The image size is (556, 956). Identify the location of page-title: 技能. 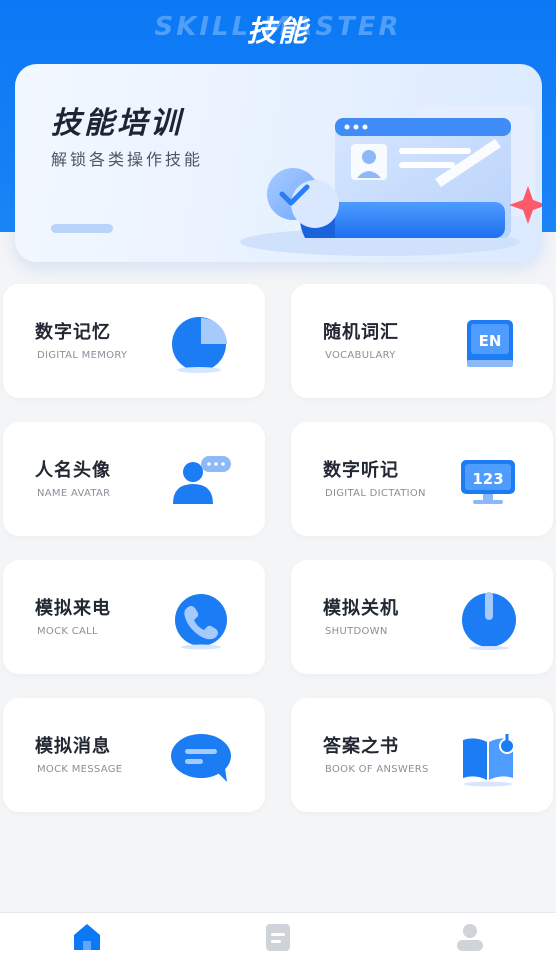
(277, 31).